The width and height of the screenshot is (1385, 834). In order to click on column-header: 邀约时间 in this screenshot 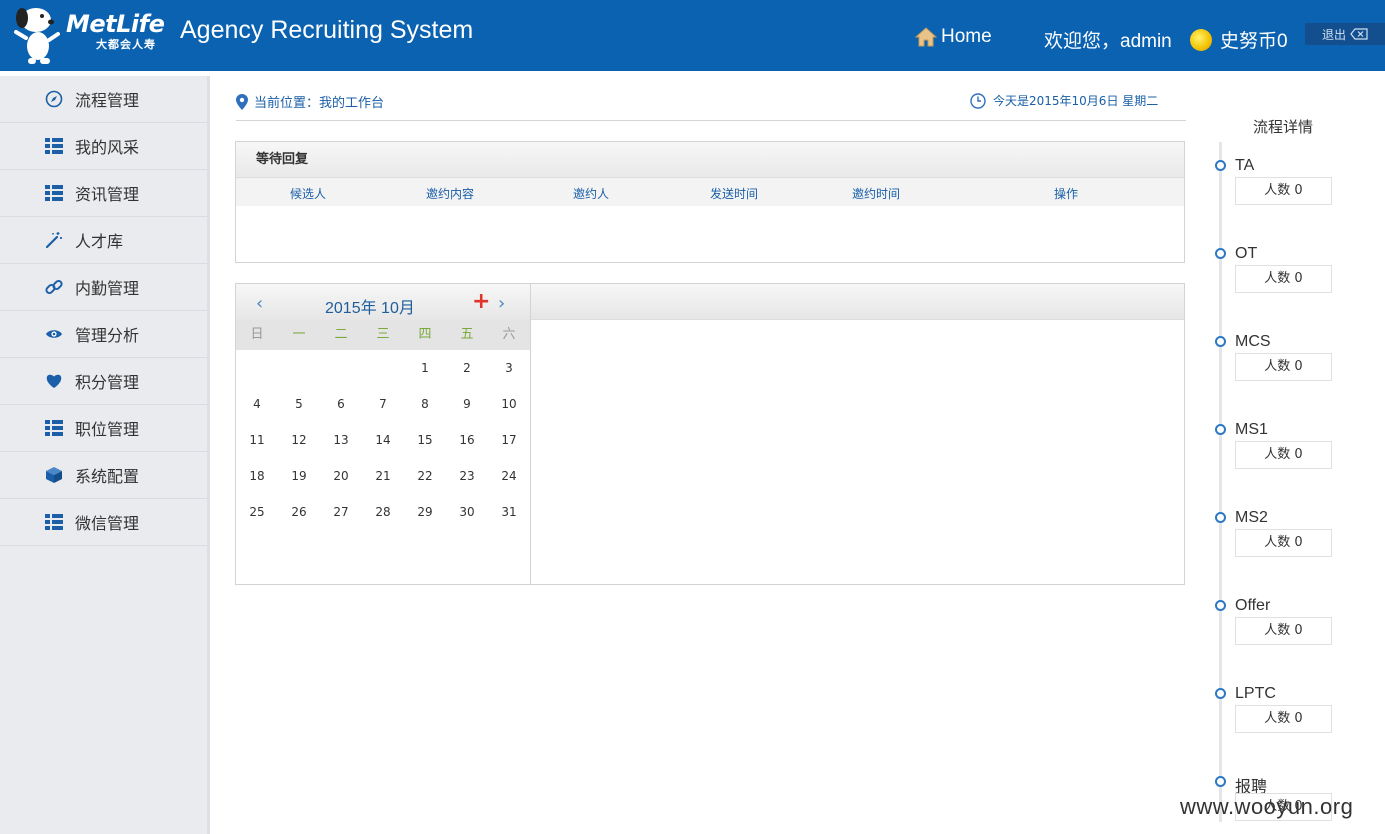, I will do `click(876, 194)`.